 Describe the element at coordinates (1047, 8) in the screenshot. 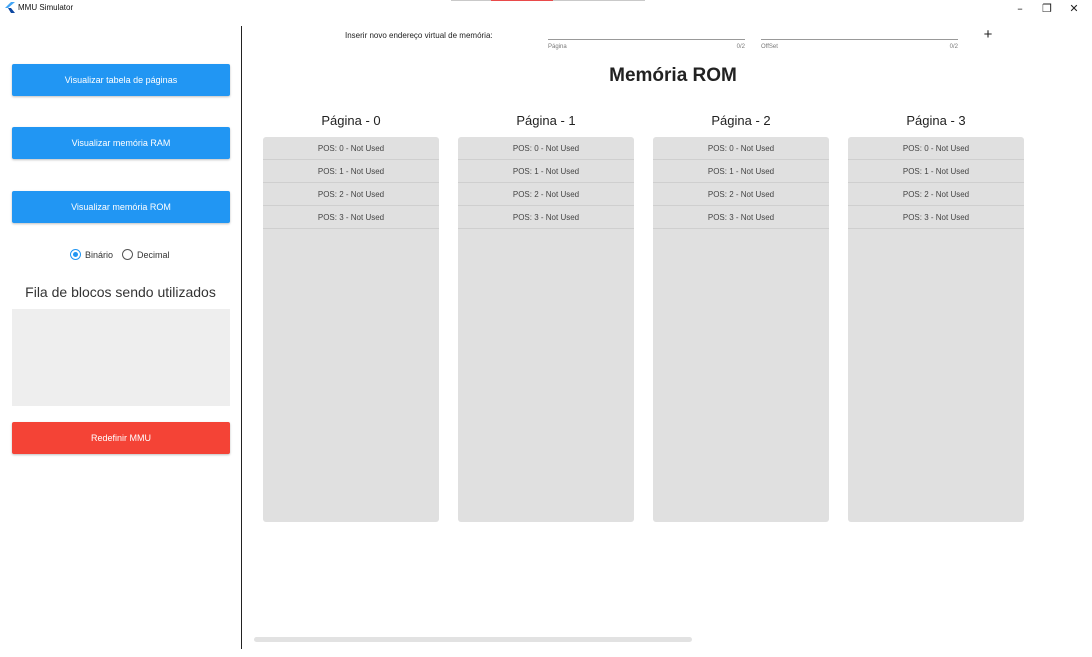

I see `maximize-button: ❐` at that location.